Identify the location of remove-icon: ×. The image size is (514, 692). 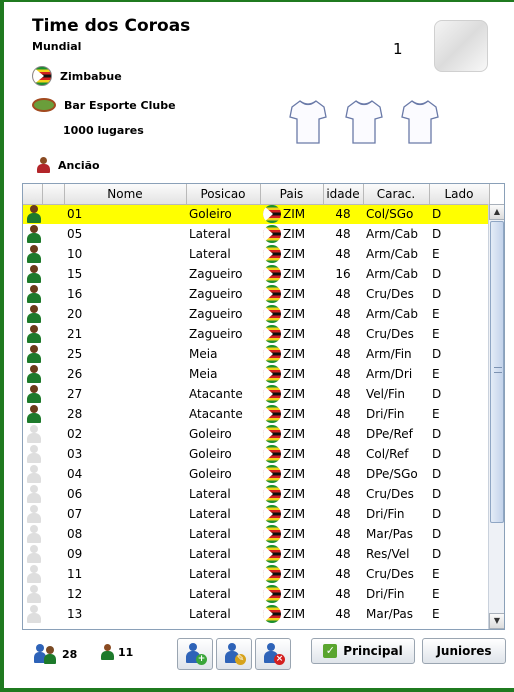
(279, 659).